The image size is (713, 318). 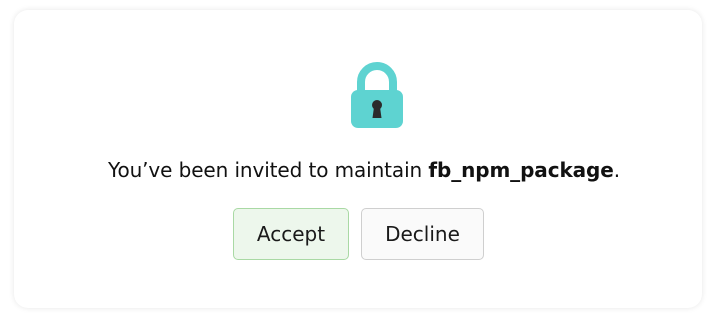 I want to click on accept-button: Accept, so click(x=291, y=234).